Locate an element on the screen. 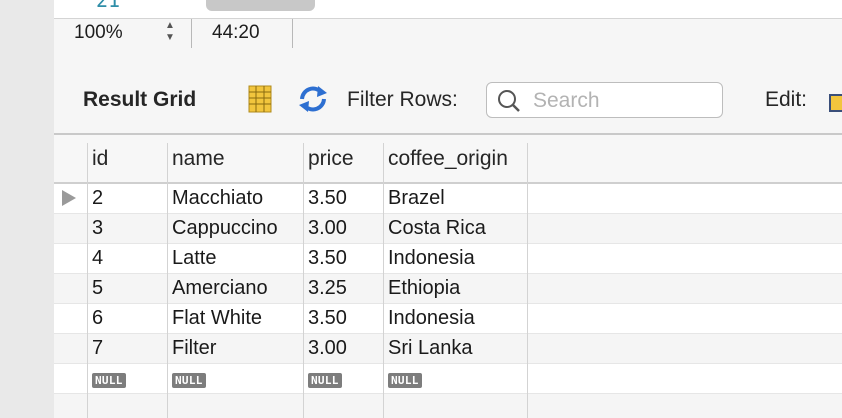 Image resolution: width=842 pixels, height=418 pixels. new-row-placeholder: NULL NULL NULL NULL is located at coordinates (448, 379).